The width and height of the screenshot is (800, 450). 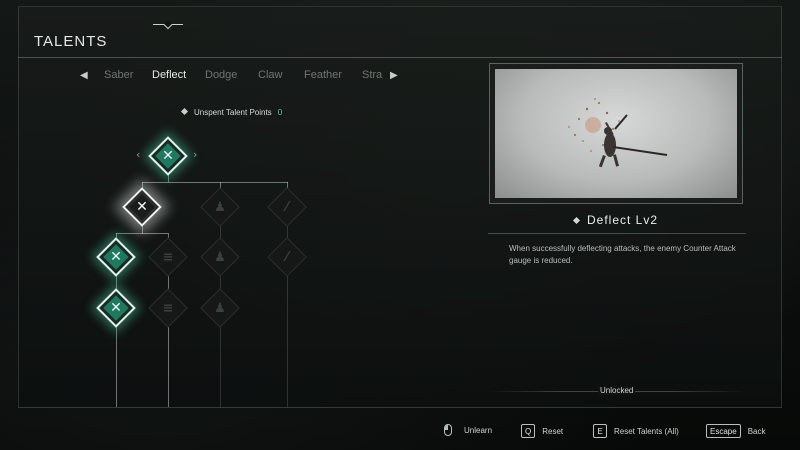 What do you see at coordinates (323, 75) in the screenshot?
I see `tab-feather: Feather` at bounding box center [323, 75].